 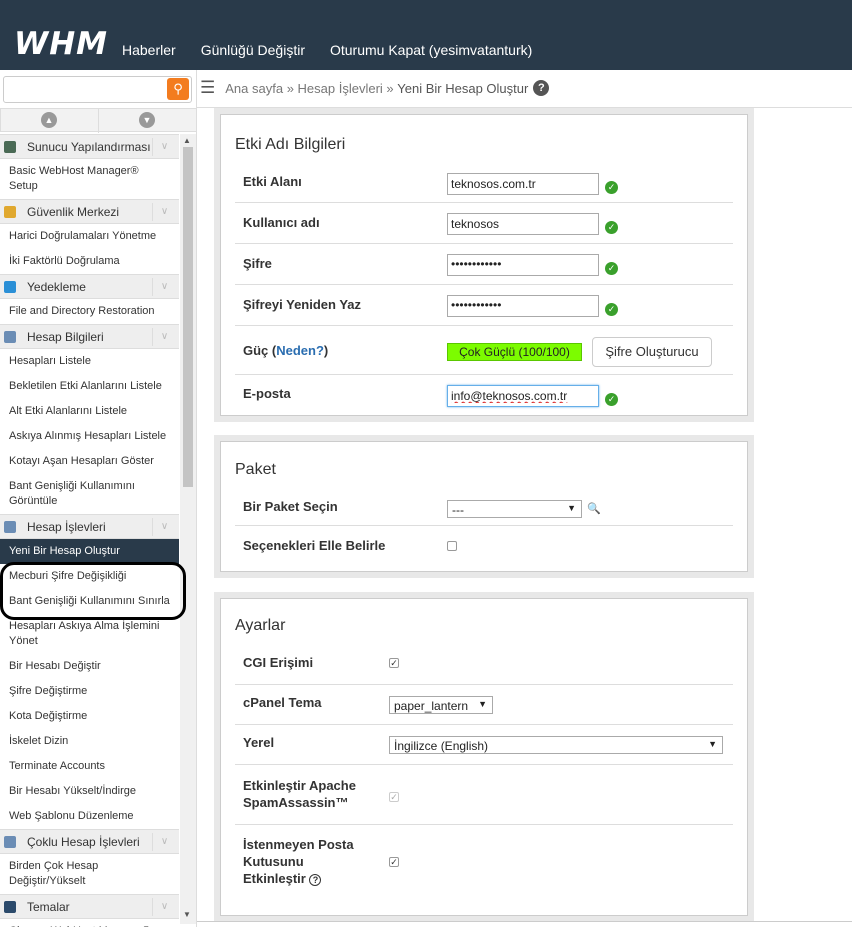 I want to click on sidebar-category: Çoklu Hesap İşlevleri ∨, so click(x=89, y=841).